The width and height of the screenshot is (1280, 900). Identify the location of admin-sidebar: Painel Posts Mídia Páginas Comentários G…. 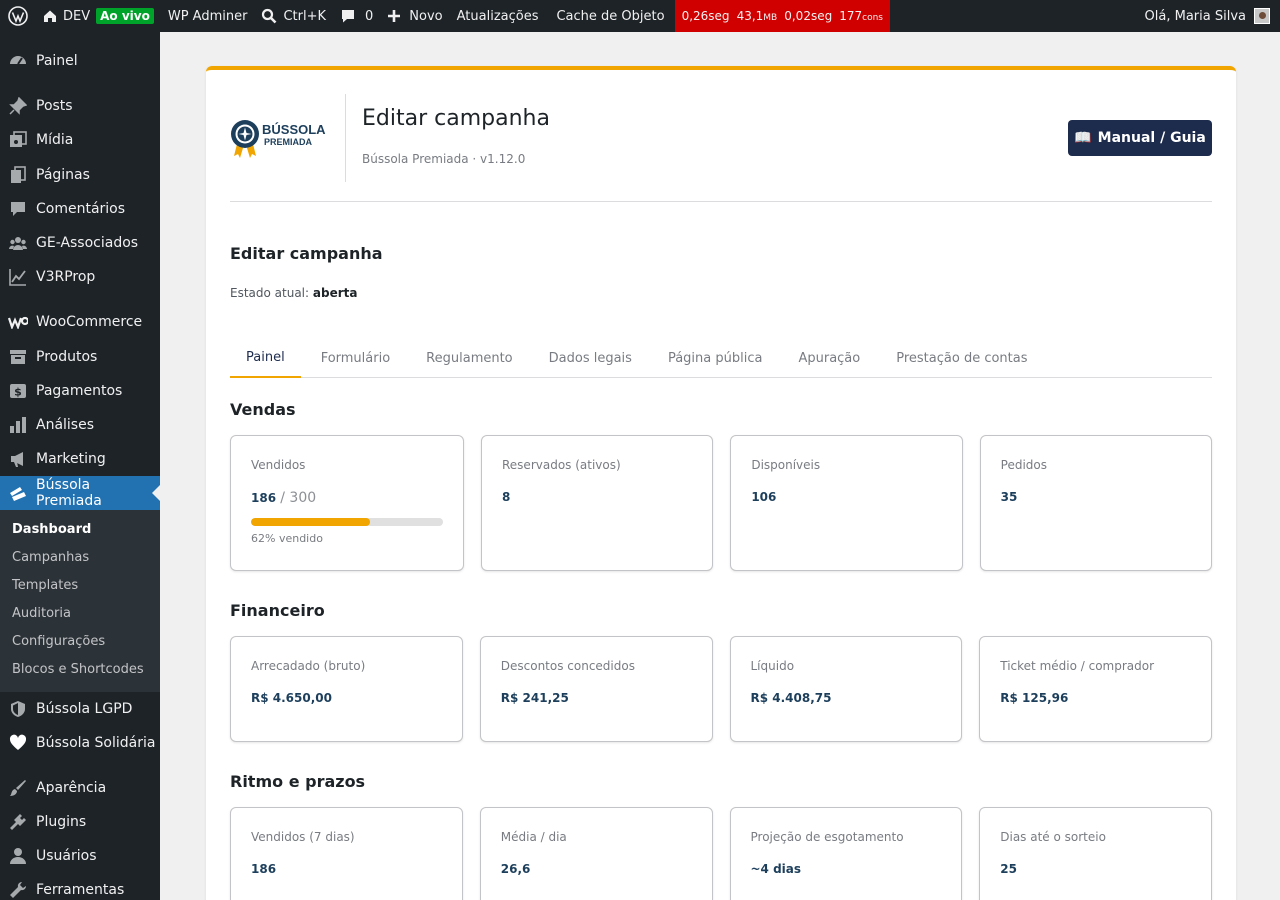
(80, 466).